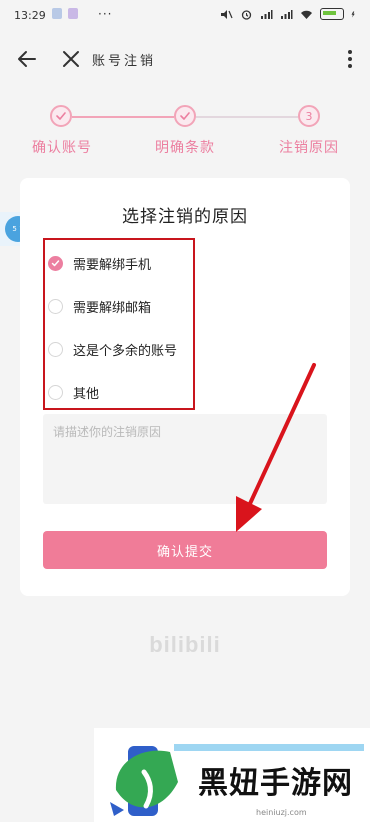  Describe the element at coordinates (55, 263) in the screenshot. I see `radio-checked-icon` at that location.